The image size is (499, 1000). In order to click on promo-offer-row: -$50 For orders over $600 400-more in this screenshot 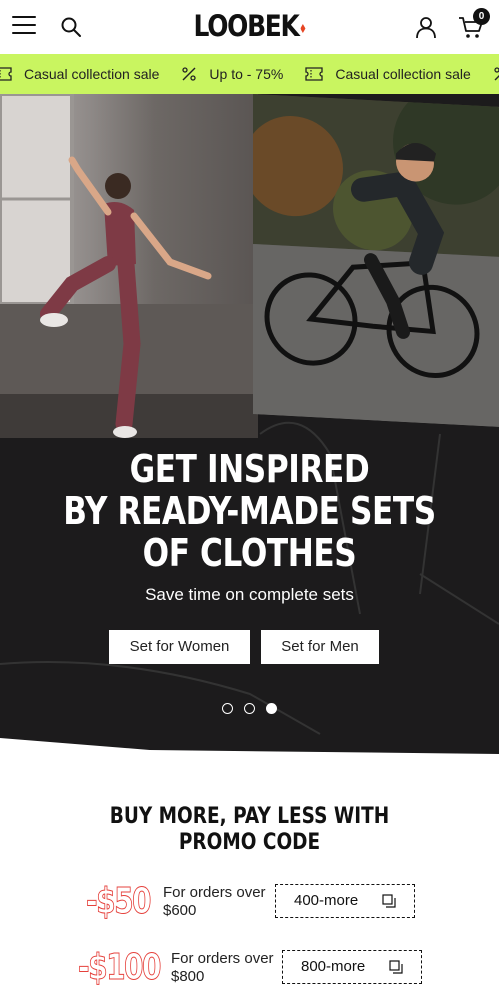, I will do `click(249, 903)`.